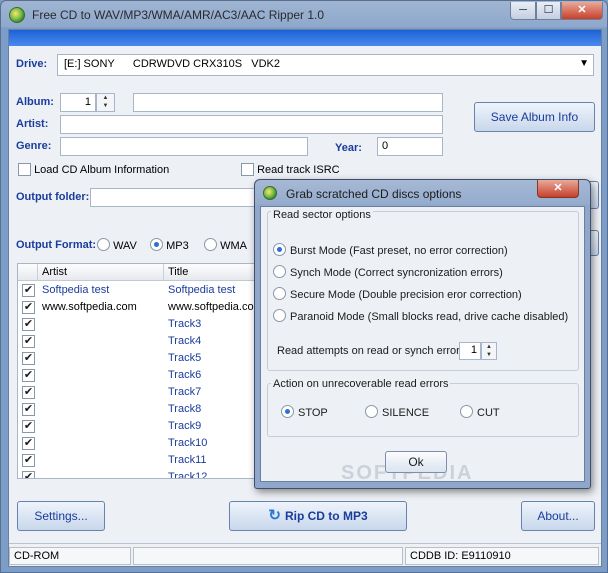 This screenshot has height=573, width=608. I want to click on album-name-field, so click(288, 102).